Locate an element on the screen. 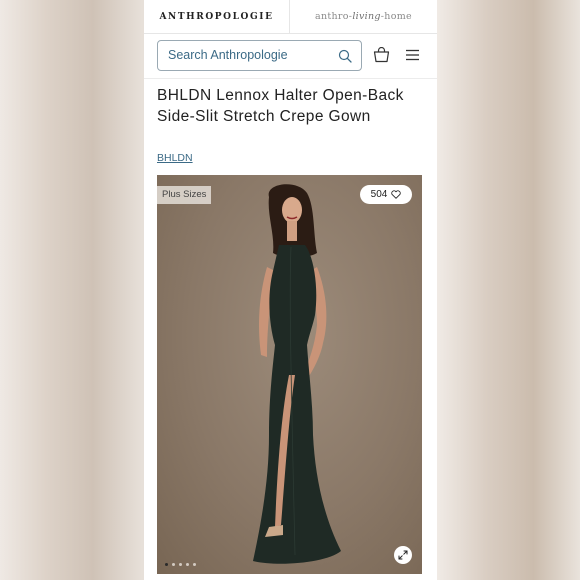 The image size is (580, 580). search-bar-row: Search Anthropologie is located at coordinates (290, 56).